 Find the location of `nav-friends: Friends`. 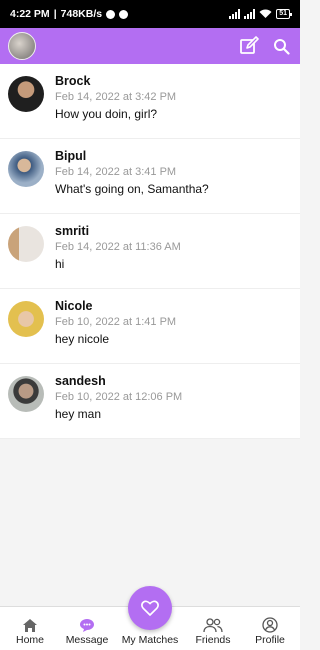

nav-friends: Friends is located at coordinates (213, 632).